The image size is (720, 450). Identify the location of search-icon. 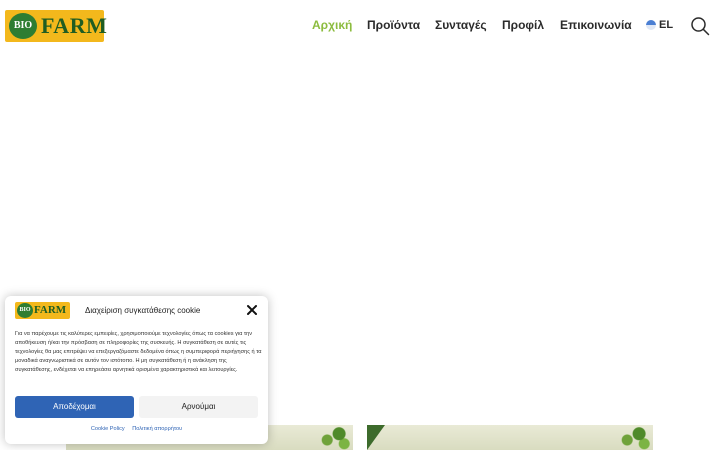
(700, 26).